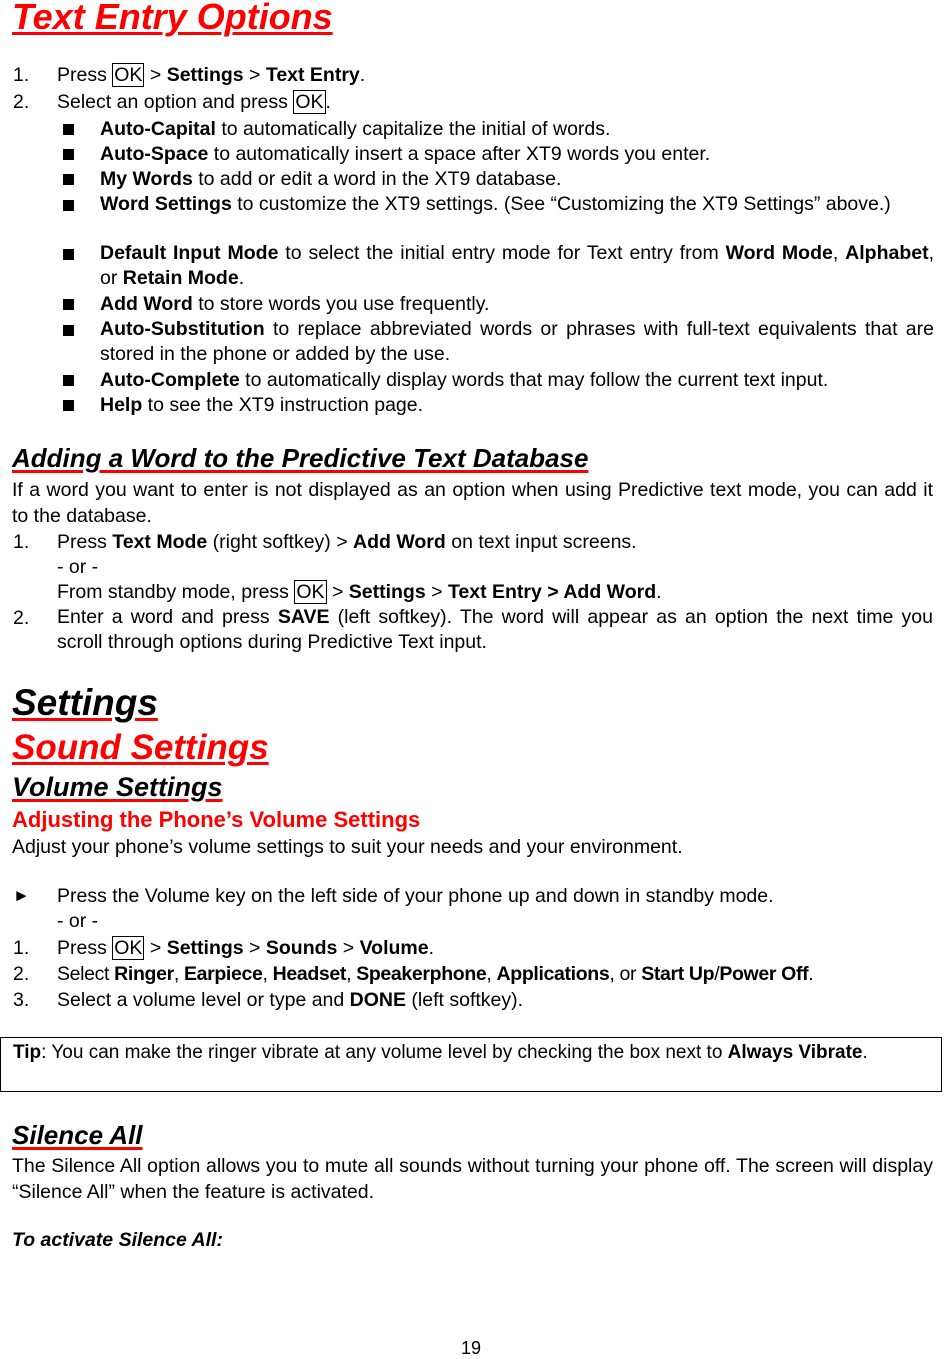 The width and height of the screenshot is (945, 1359). Describe the element at coordinates (309, 974) in the screenshot. I see `option-headset: Headset` at that location.